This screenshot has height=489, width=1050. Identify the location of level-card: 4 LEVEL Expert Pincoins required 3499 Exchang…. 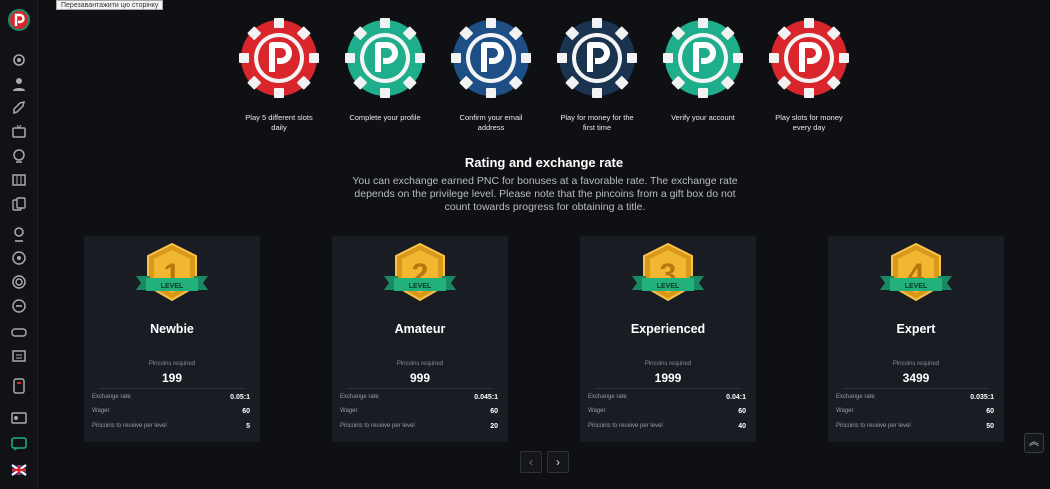
(916, 339).